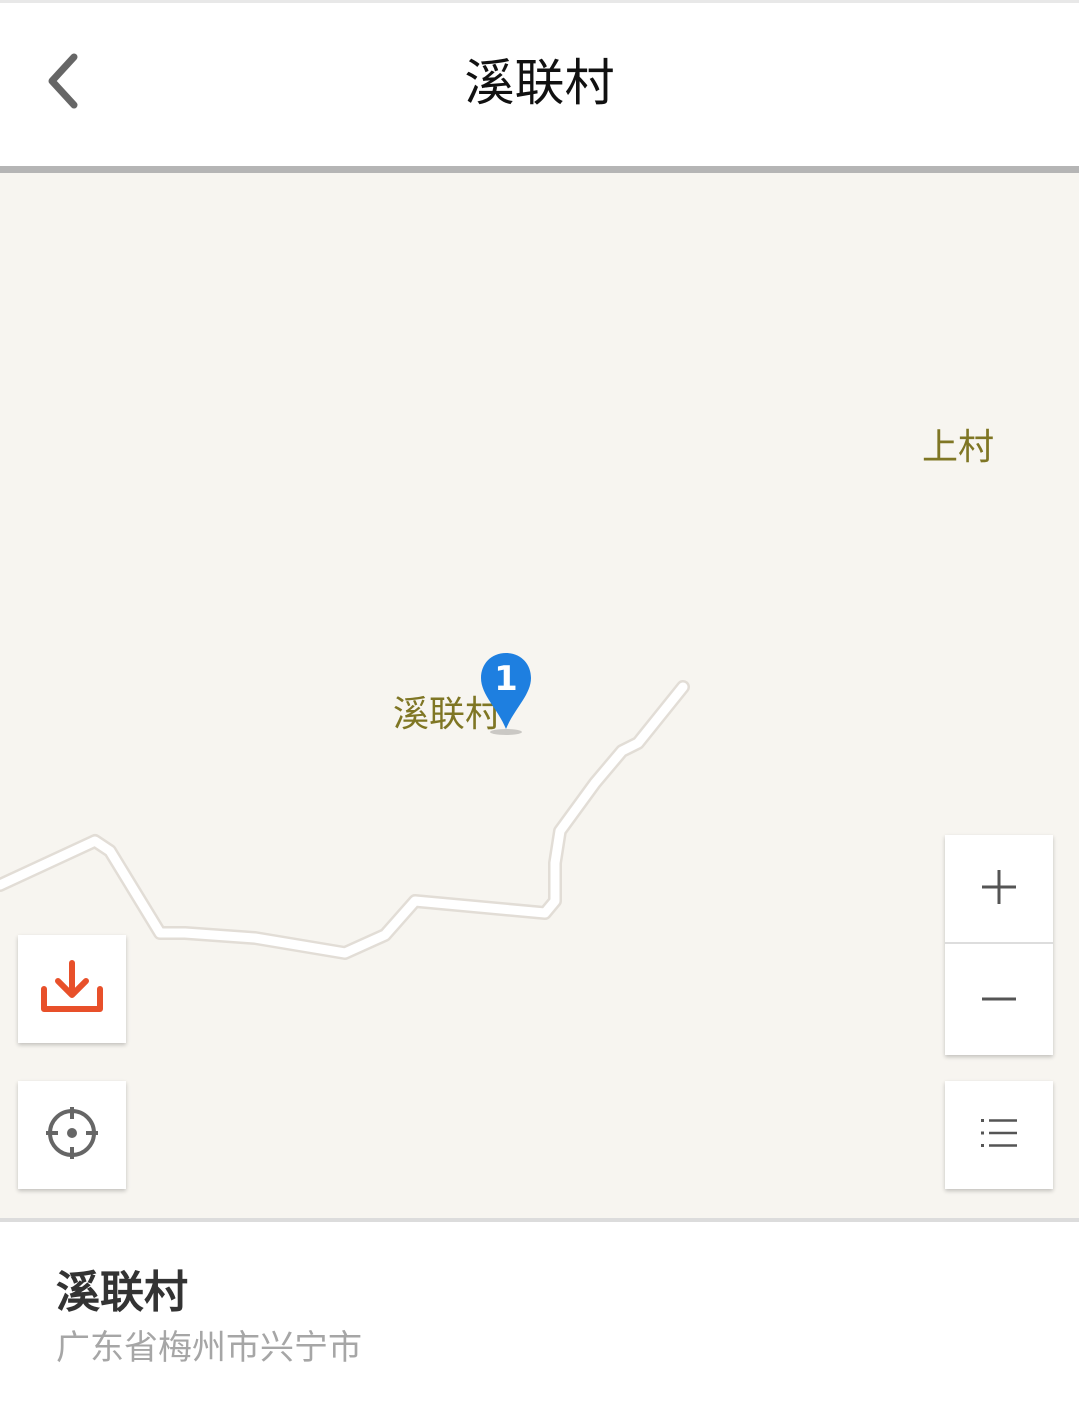 The height and width of the screenshot is (1424, 1079). What do you see at coordinates (999, 945) in the screenshot?
I see `zoom-control` at bounding box center [999, 945].